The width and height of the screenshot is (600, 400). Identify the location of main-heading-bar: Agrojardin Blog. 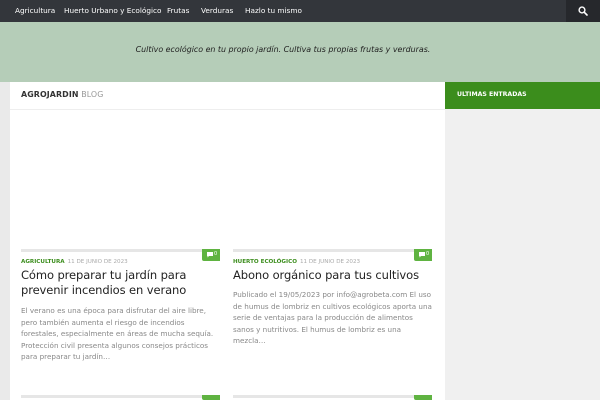
(227, 96).